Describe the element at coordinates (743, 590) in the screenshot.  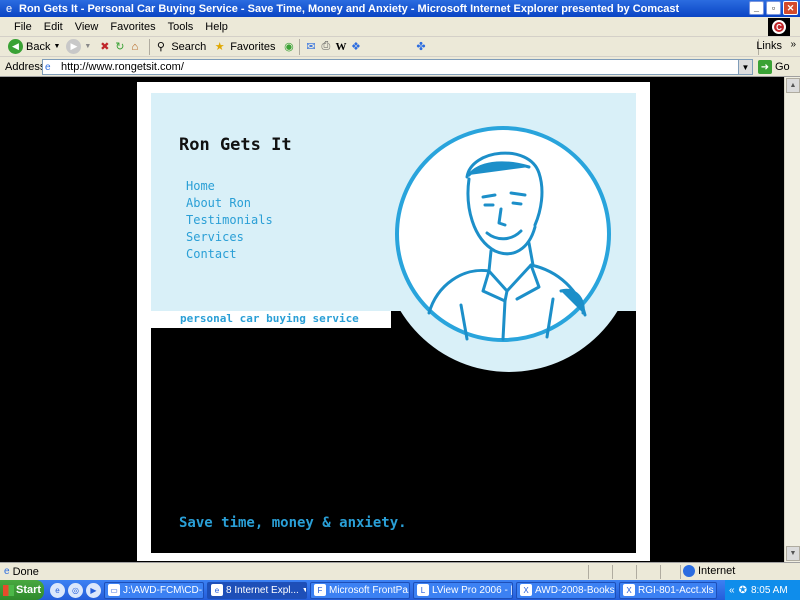
I see `network-icon: ✪` at that location.